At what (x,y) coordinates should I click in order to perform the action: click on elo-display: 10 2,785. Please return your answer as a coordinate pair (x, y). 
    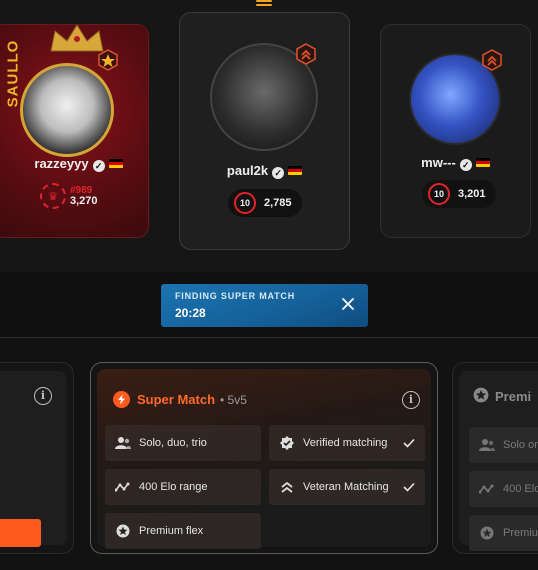
    Looking at the image, I should click on (265, 203).